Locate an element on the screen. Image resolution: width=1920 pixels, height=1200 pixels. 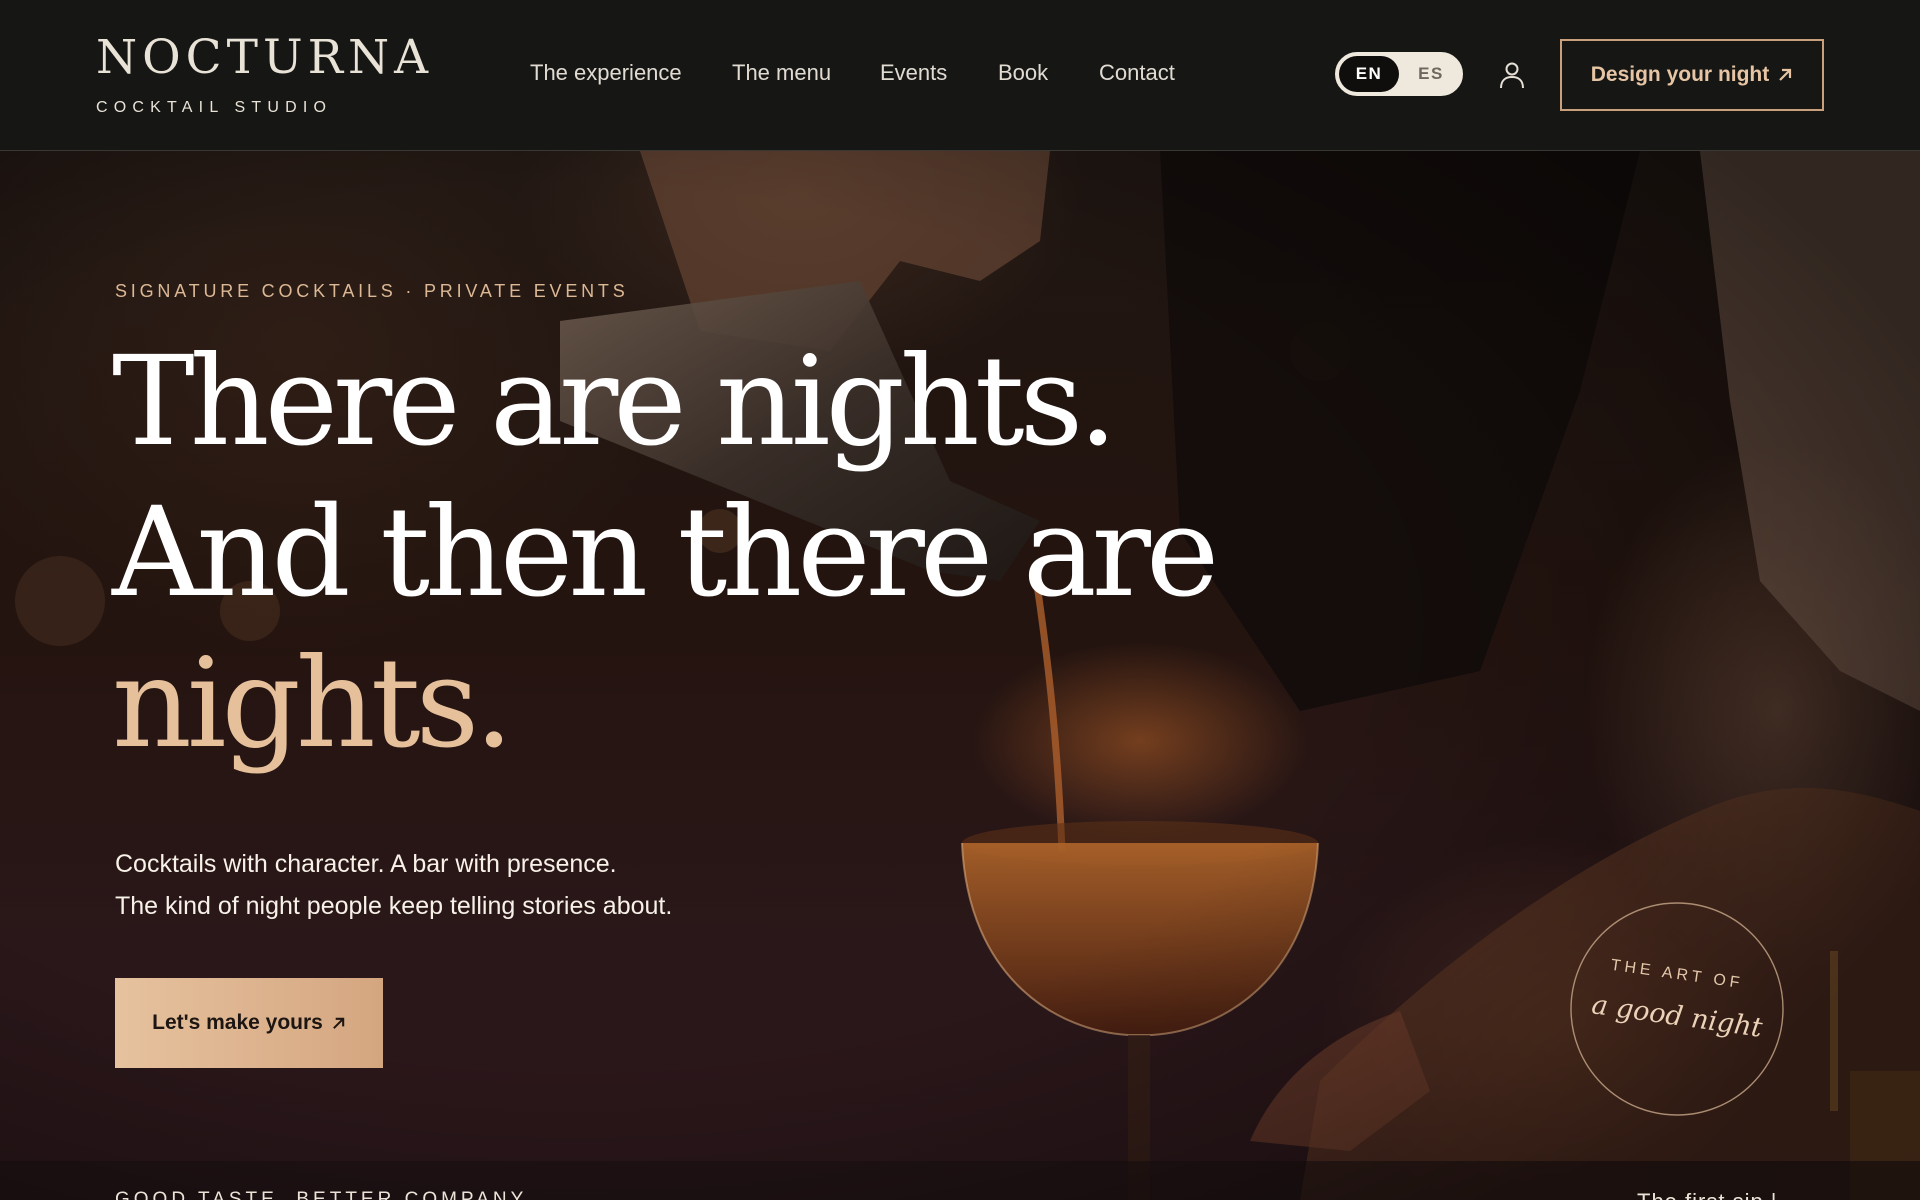
nav-item-menu: The menu is located at coordinates (781, 73).